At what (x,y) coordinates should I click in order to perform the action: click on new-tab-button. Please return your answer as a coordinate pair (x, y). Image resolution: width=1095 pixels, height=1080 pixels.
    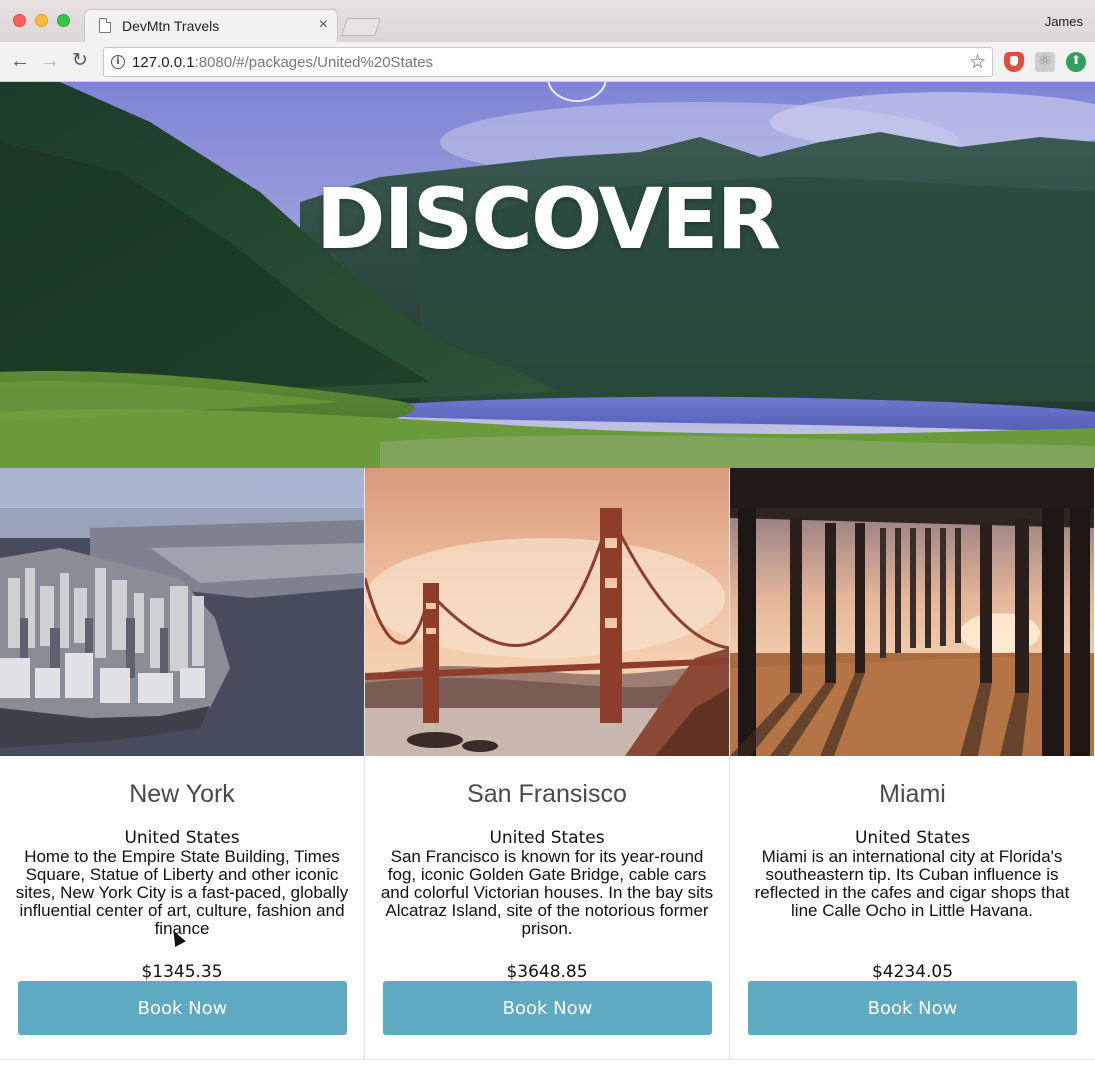
    Looking at the image, I should click on (361, 27).